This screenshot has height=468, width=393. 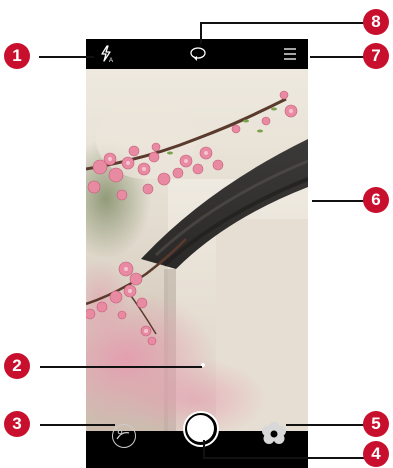 What do you see at coordinates (376, 424) in the screenshot?
I see `callout-5: 5` at bounding box center [376, 424].